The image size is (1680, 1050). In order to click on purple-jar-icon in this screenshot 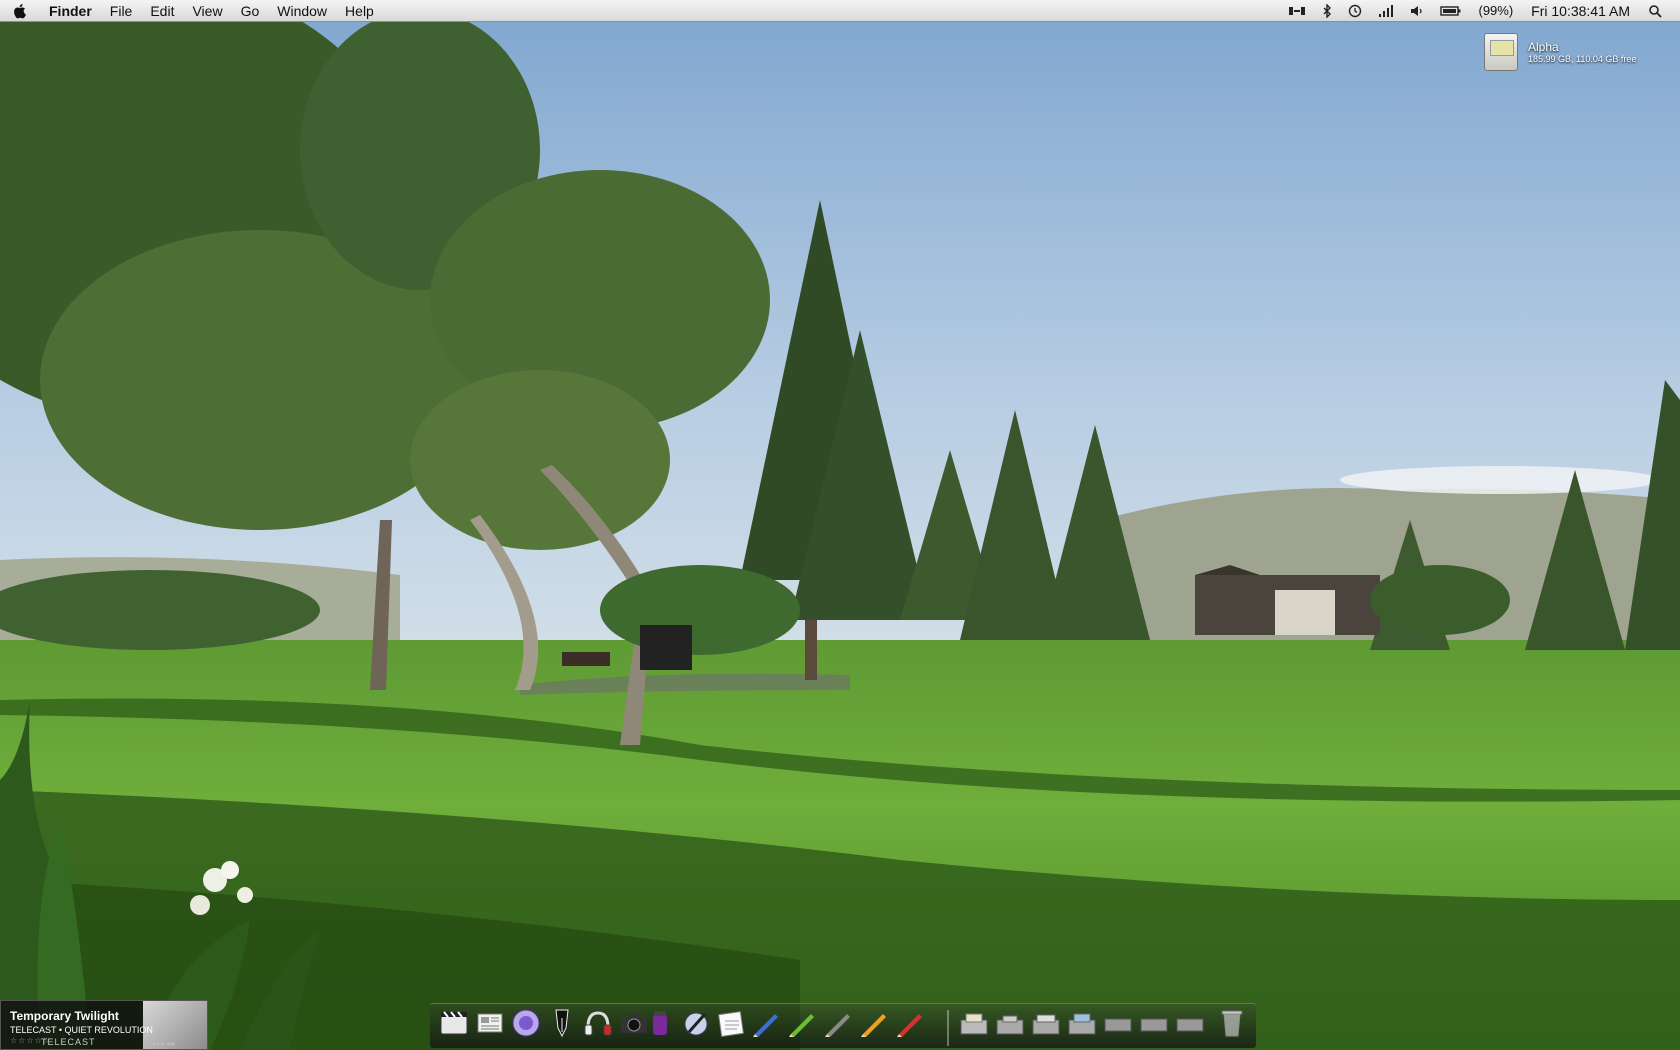, I will do `click(660, 1023)`.